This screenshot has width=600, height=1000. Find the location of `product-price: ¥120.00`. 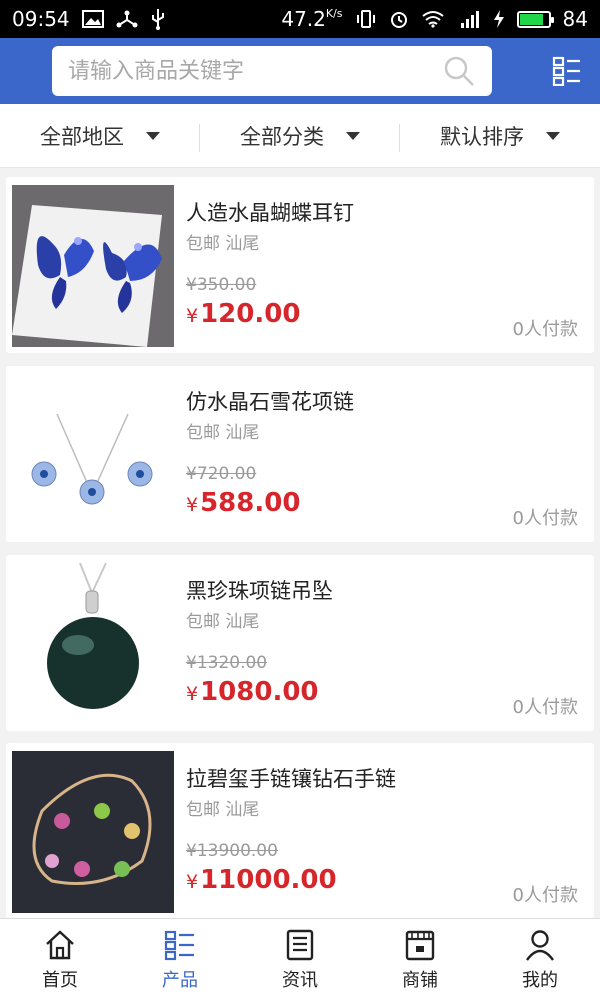

product-price: ¥120.00 is located at coordinates (243, 314).